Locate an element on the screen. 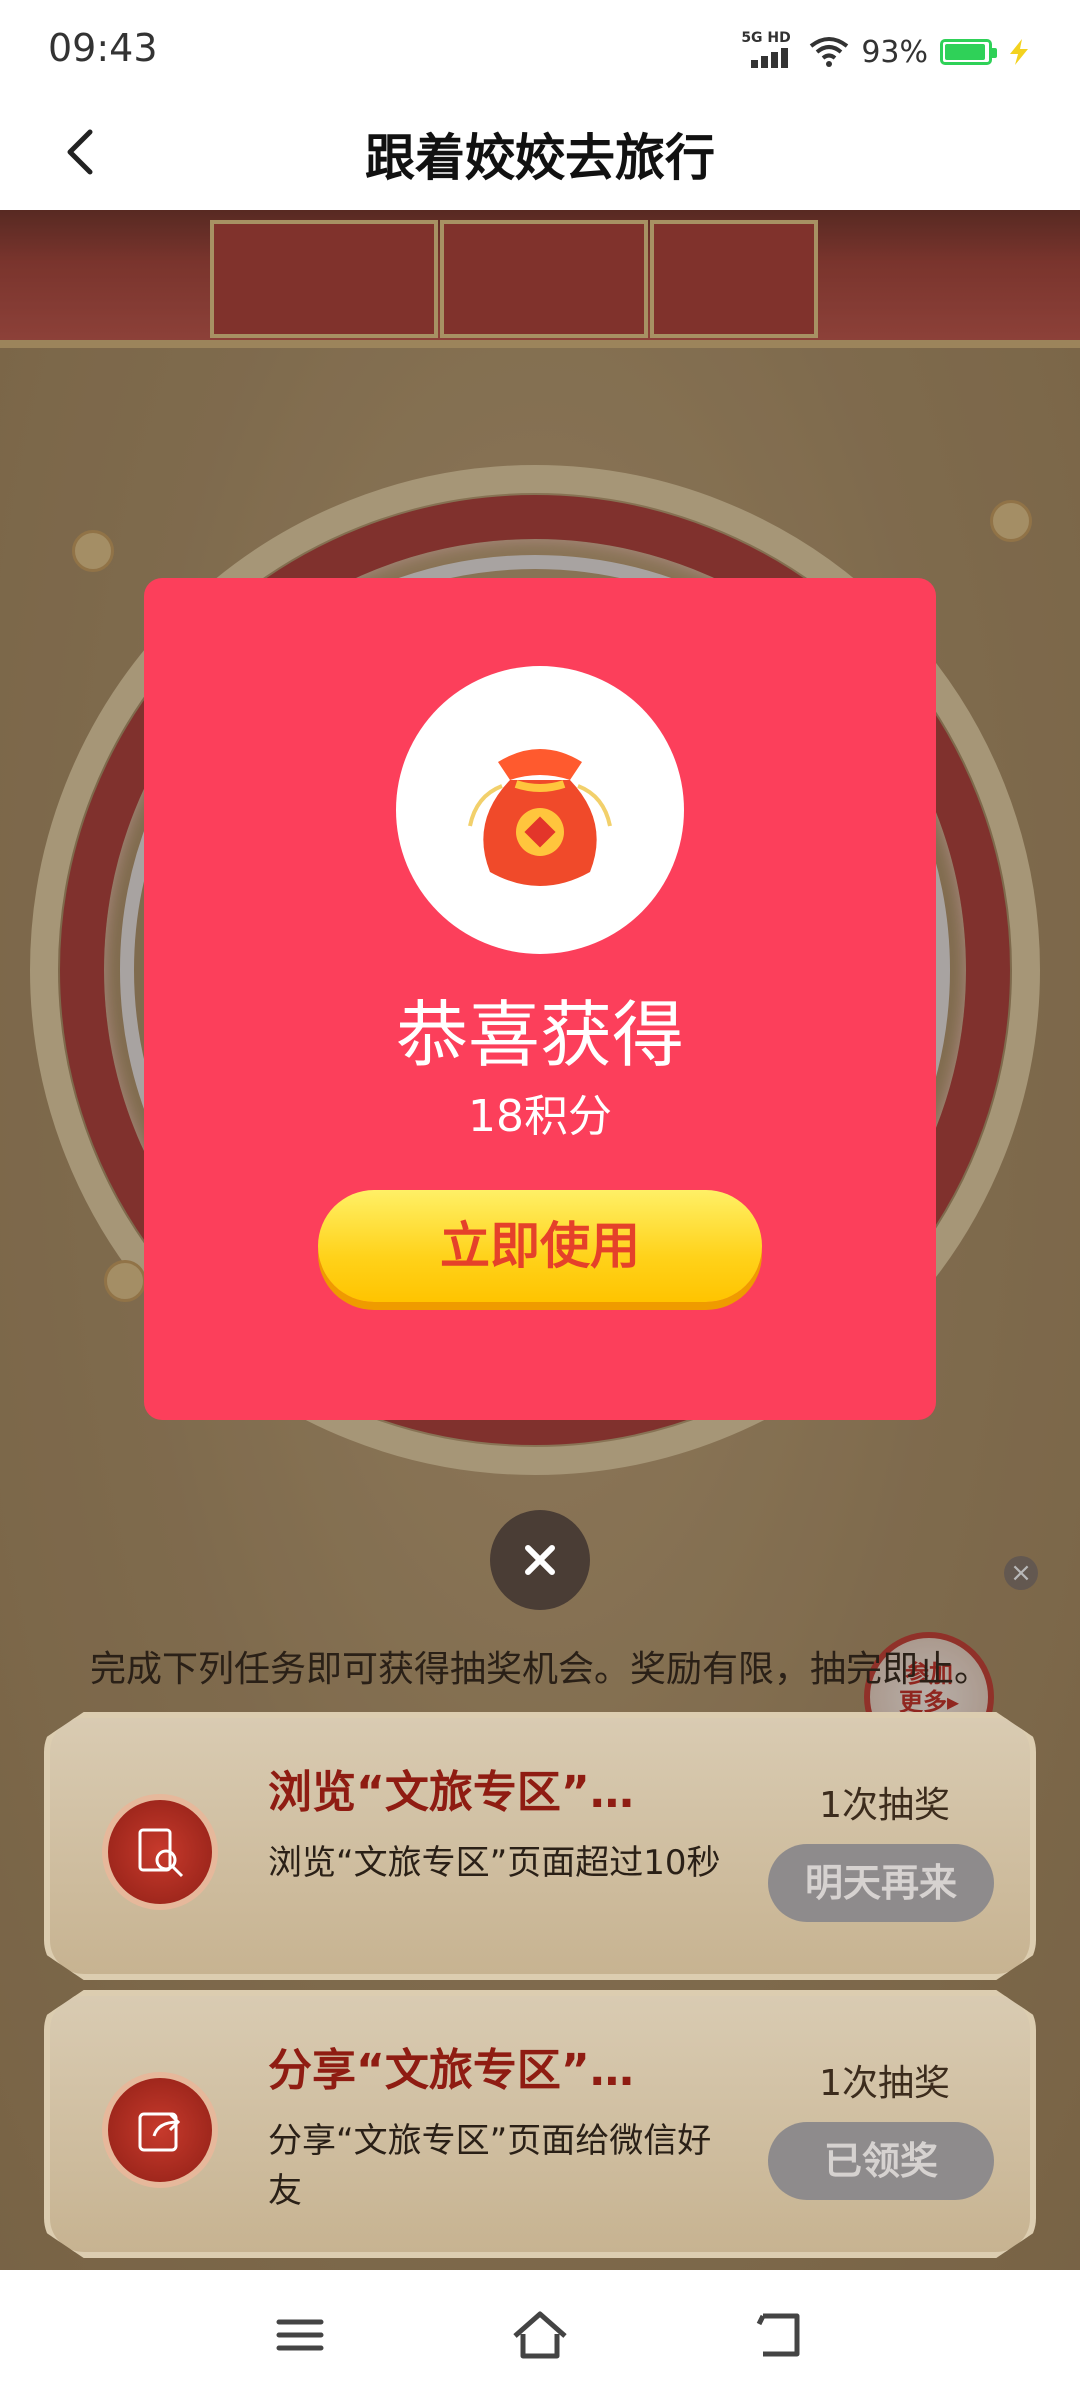  menu-nav-button is located at coordinates (300, 2335).